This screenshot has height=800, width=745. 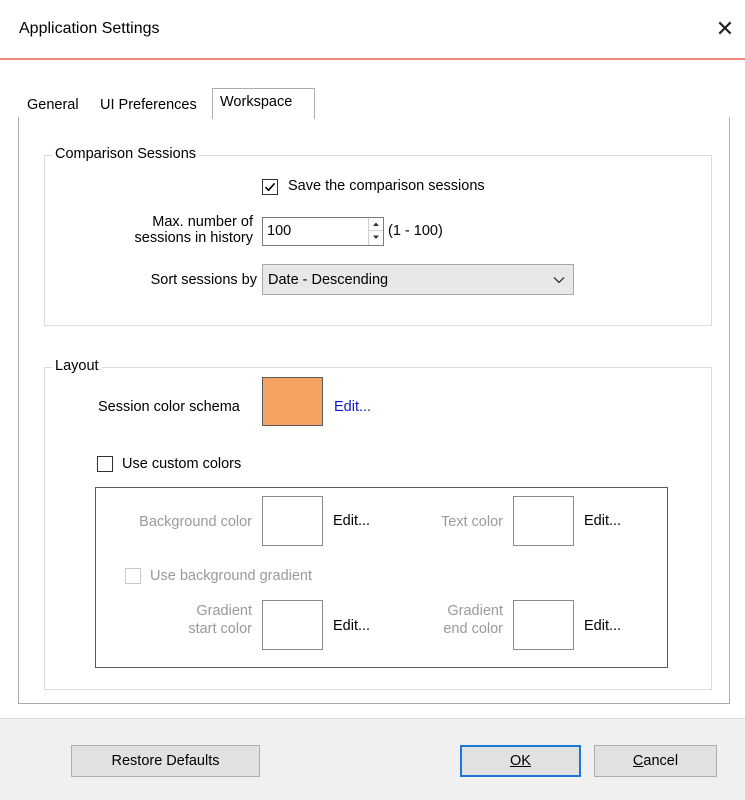 I want to click on chevron-down-icon, so click(x=559, y=280).